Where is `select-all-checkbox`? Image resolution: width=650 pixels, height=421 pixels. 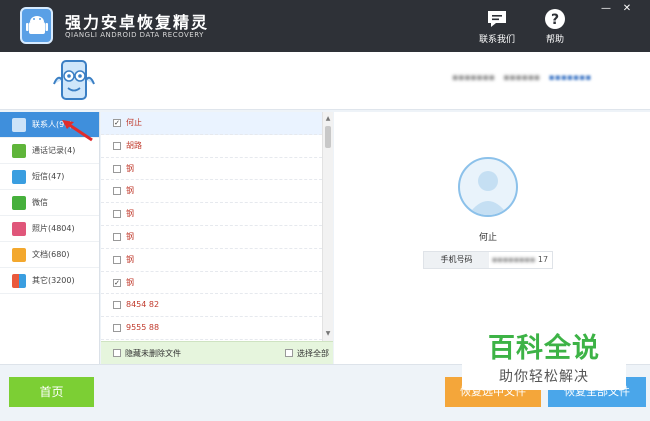 select-all-checkbox is located at coordinates (289, 353).